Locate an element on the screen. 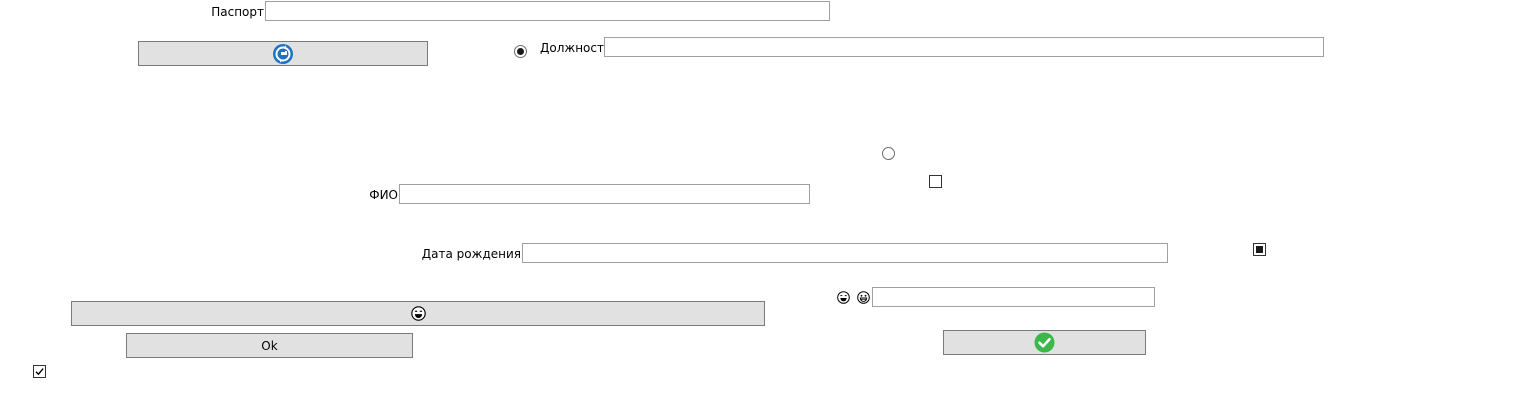  indeterminate-checkbox is located at coordinates (1259, 249).